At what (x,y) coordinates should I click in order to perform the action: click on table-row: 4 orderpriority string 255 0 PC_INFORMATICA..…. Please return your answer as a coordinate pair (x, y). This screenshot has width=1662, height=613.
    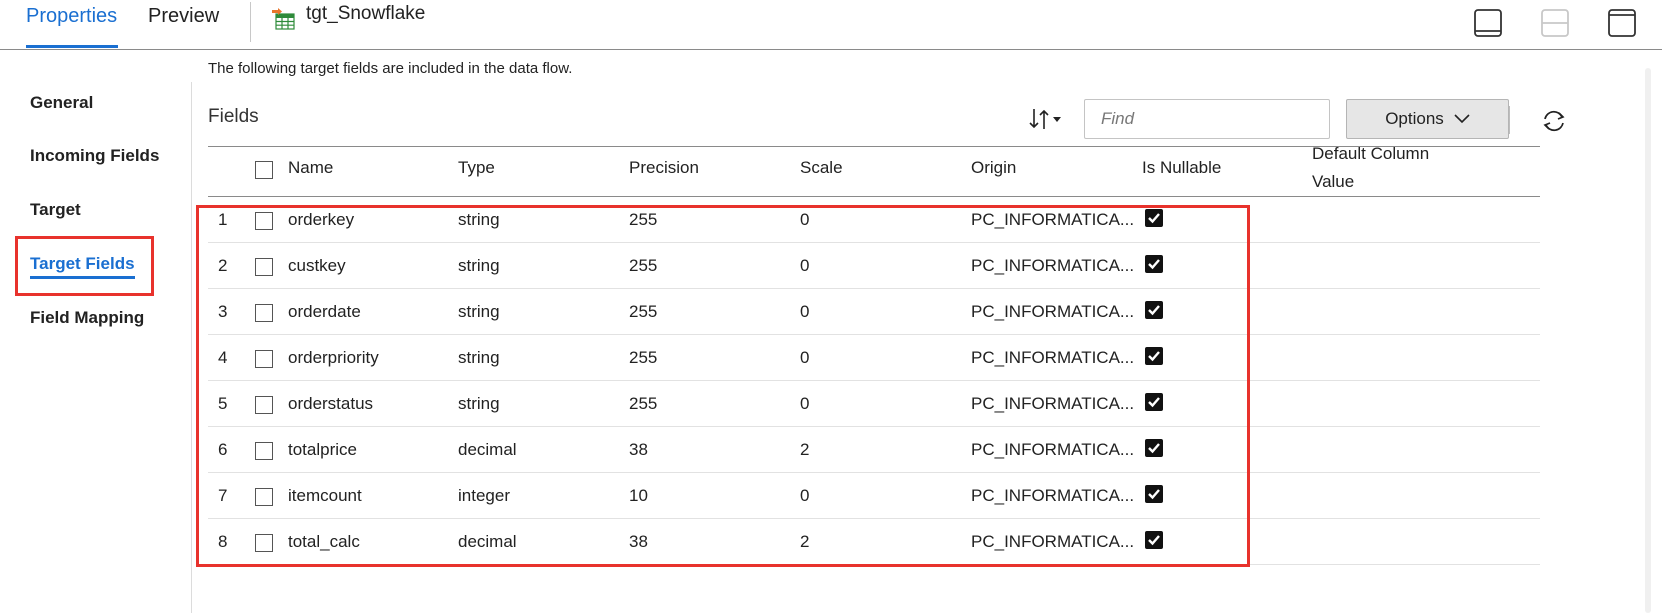
    Looking at the image, I should click on (874, 358).